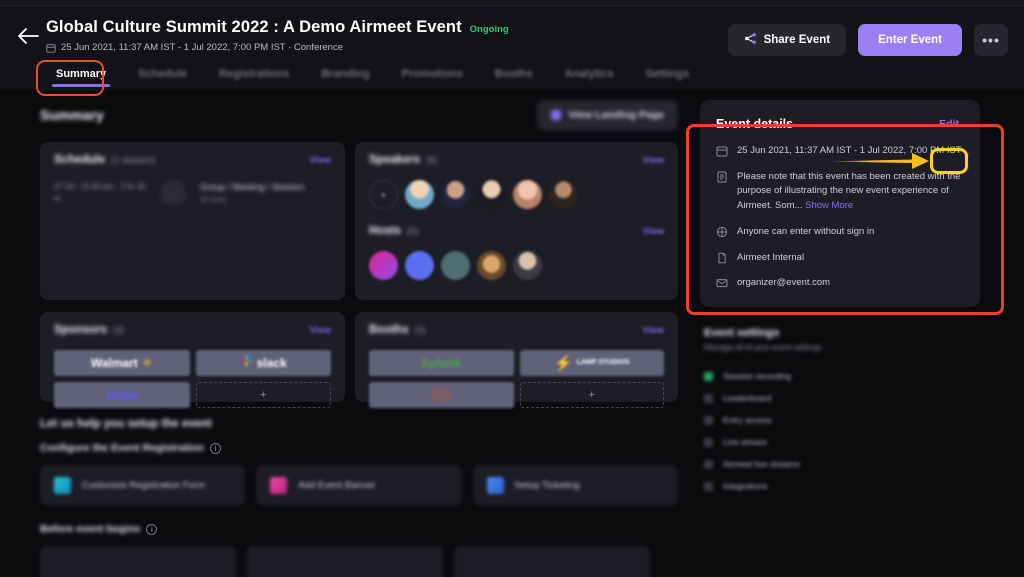  I want to click on setting-item-airmeet-live-streams: Airmeet live streams, so click(842, 464).